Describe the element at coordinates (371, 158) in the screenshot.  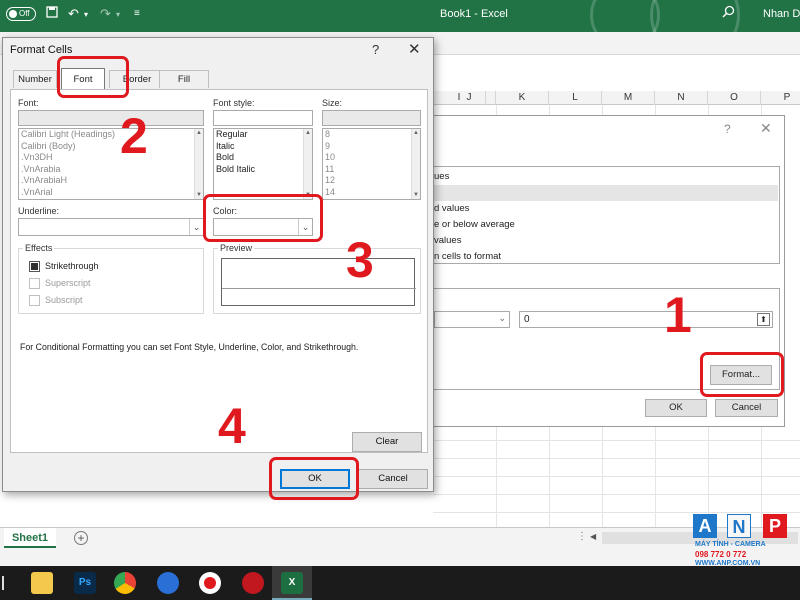
I see `list-item: 10` at that location.